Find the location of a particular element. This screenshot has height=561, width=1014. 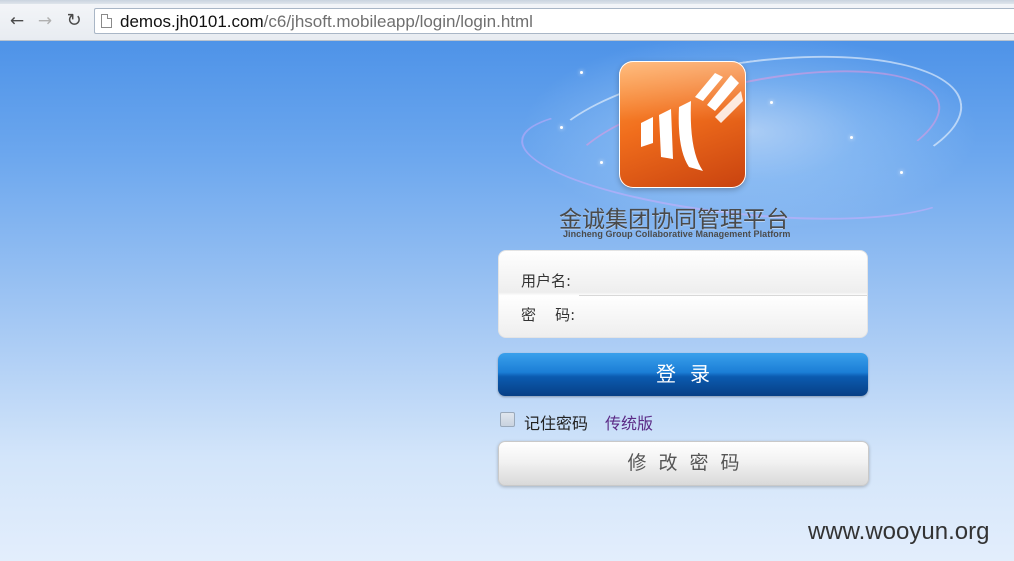

reload-icon: ↻ is located at coordinates (74, 21).